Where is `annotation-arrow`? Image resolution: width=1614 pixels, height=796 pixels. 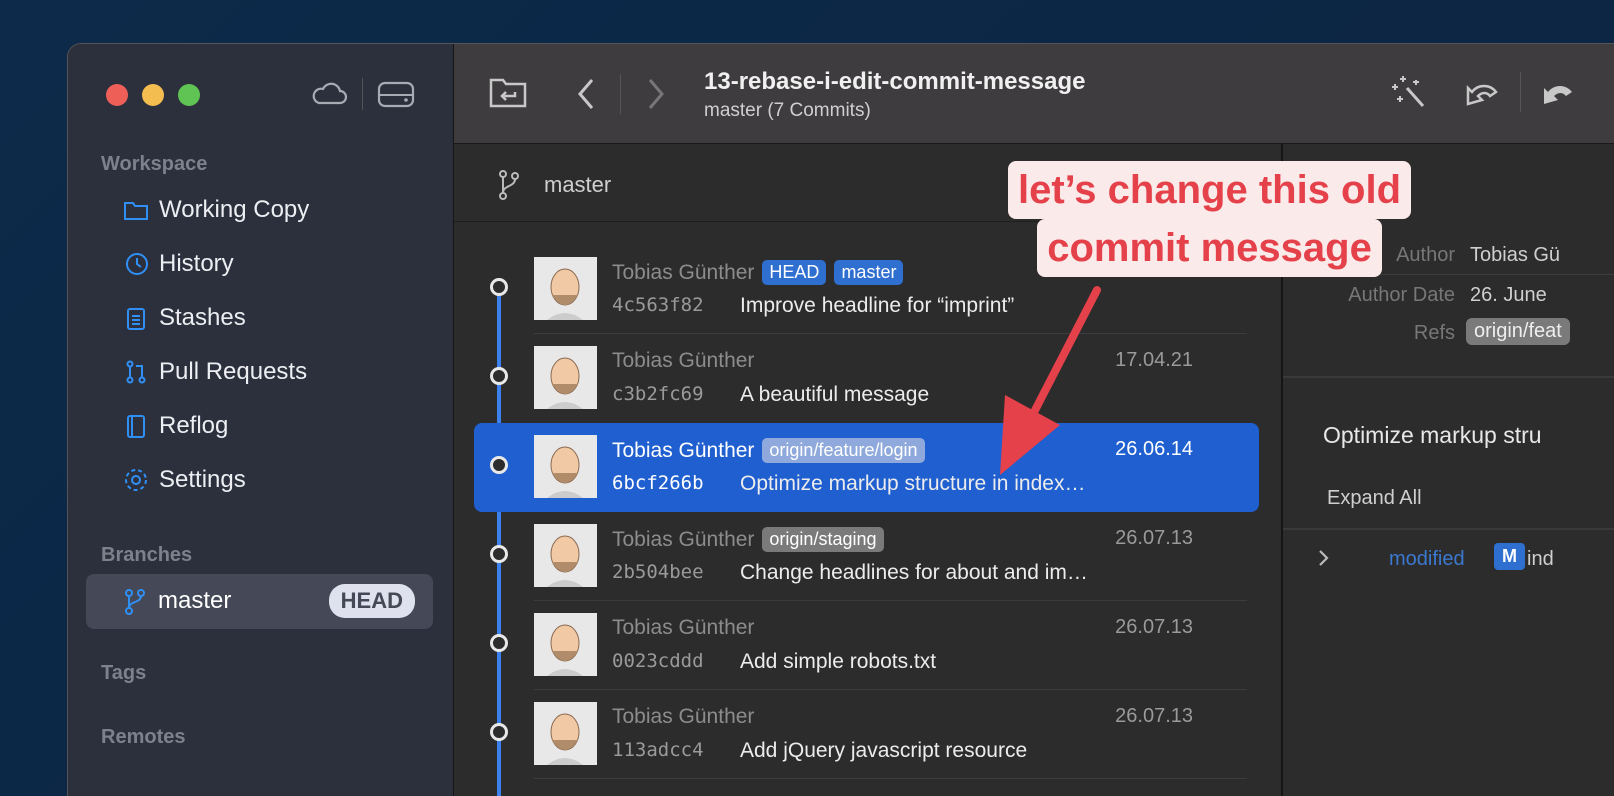
annotation-arrow is located at coordinates (1050, 380).